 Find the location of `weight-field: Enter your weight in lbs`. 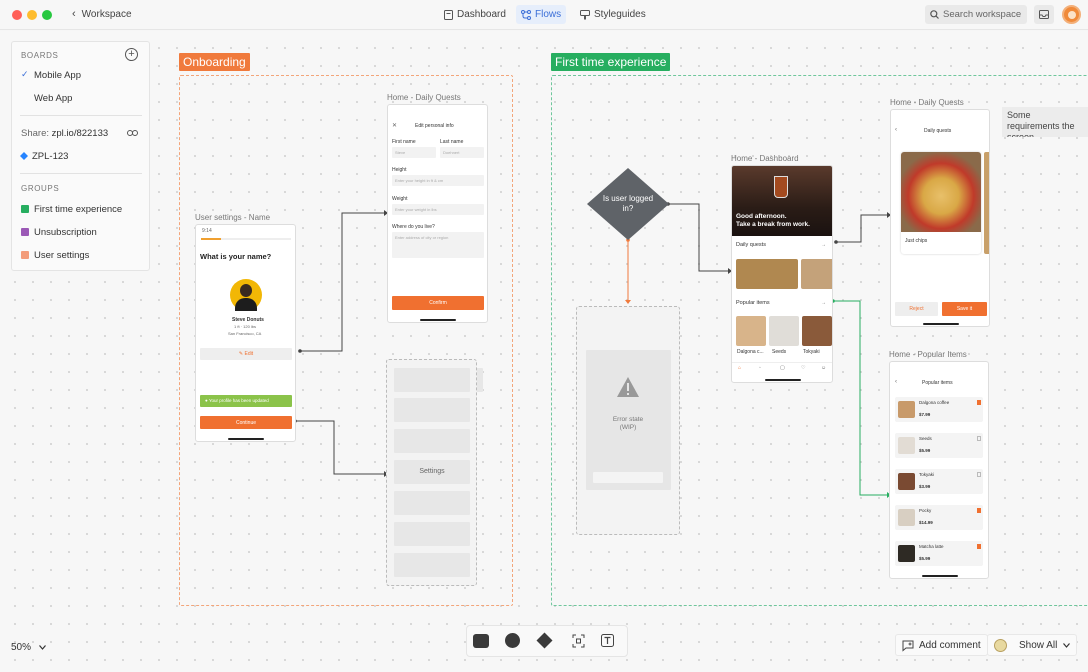

weight-field: Enter your weight in lbs is located at coordinates (438, 209).